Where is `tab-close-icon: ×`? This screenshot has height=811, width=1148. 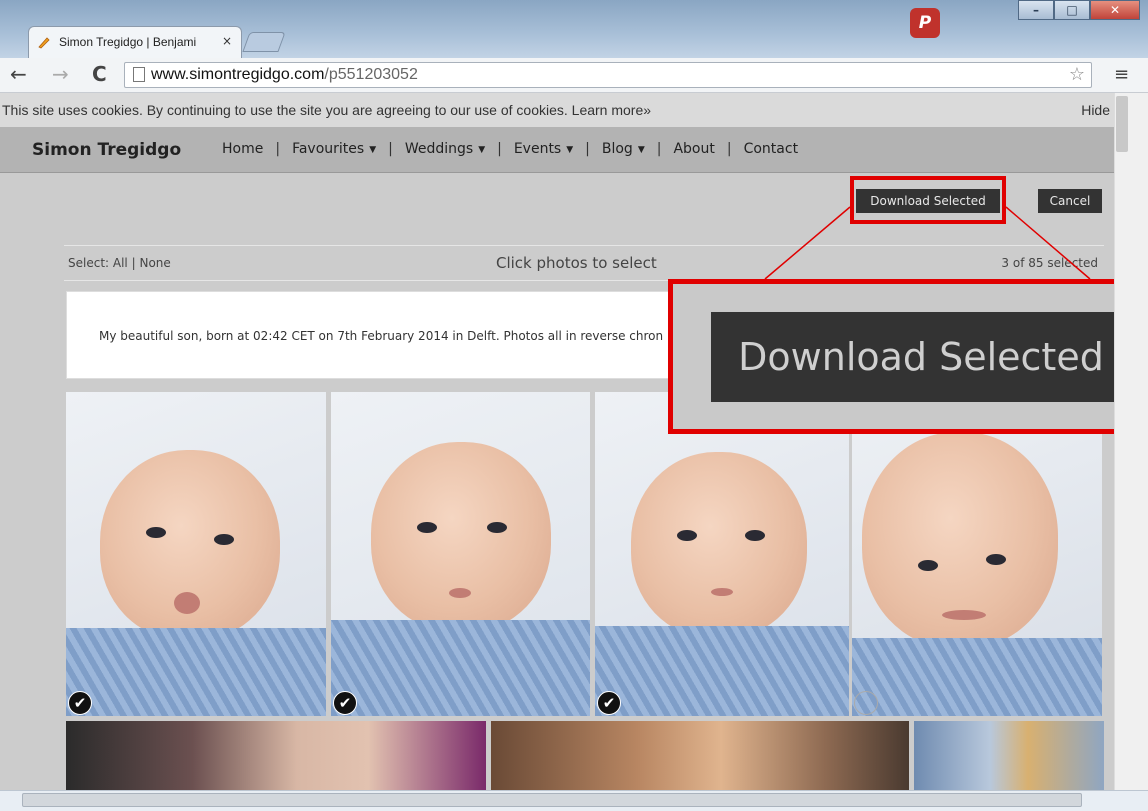
tab-close-icon: × is located at coordinates (227, 41).